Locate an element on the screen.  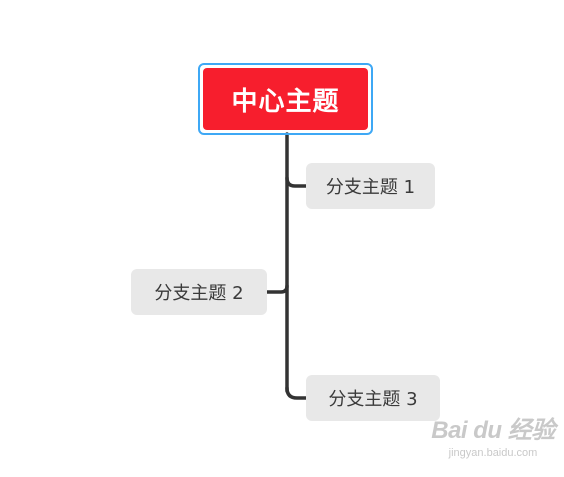
branch-topic-1: 分支主题 1 is located at coordinates (370, 186).